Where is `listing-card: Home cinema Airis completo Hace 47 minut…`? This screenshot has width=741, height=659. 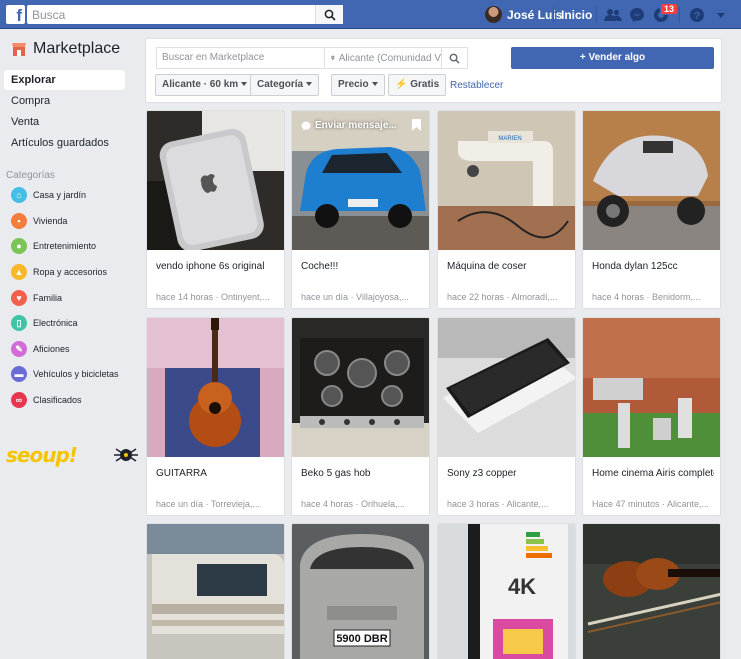
listing-card: Home cinema Airis completo Hace 47 minut… is located at coordinates (651, 416).